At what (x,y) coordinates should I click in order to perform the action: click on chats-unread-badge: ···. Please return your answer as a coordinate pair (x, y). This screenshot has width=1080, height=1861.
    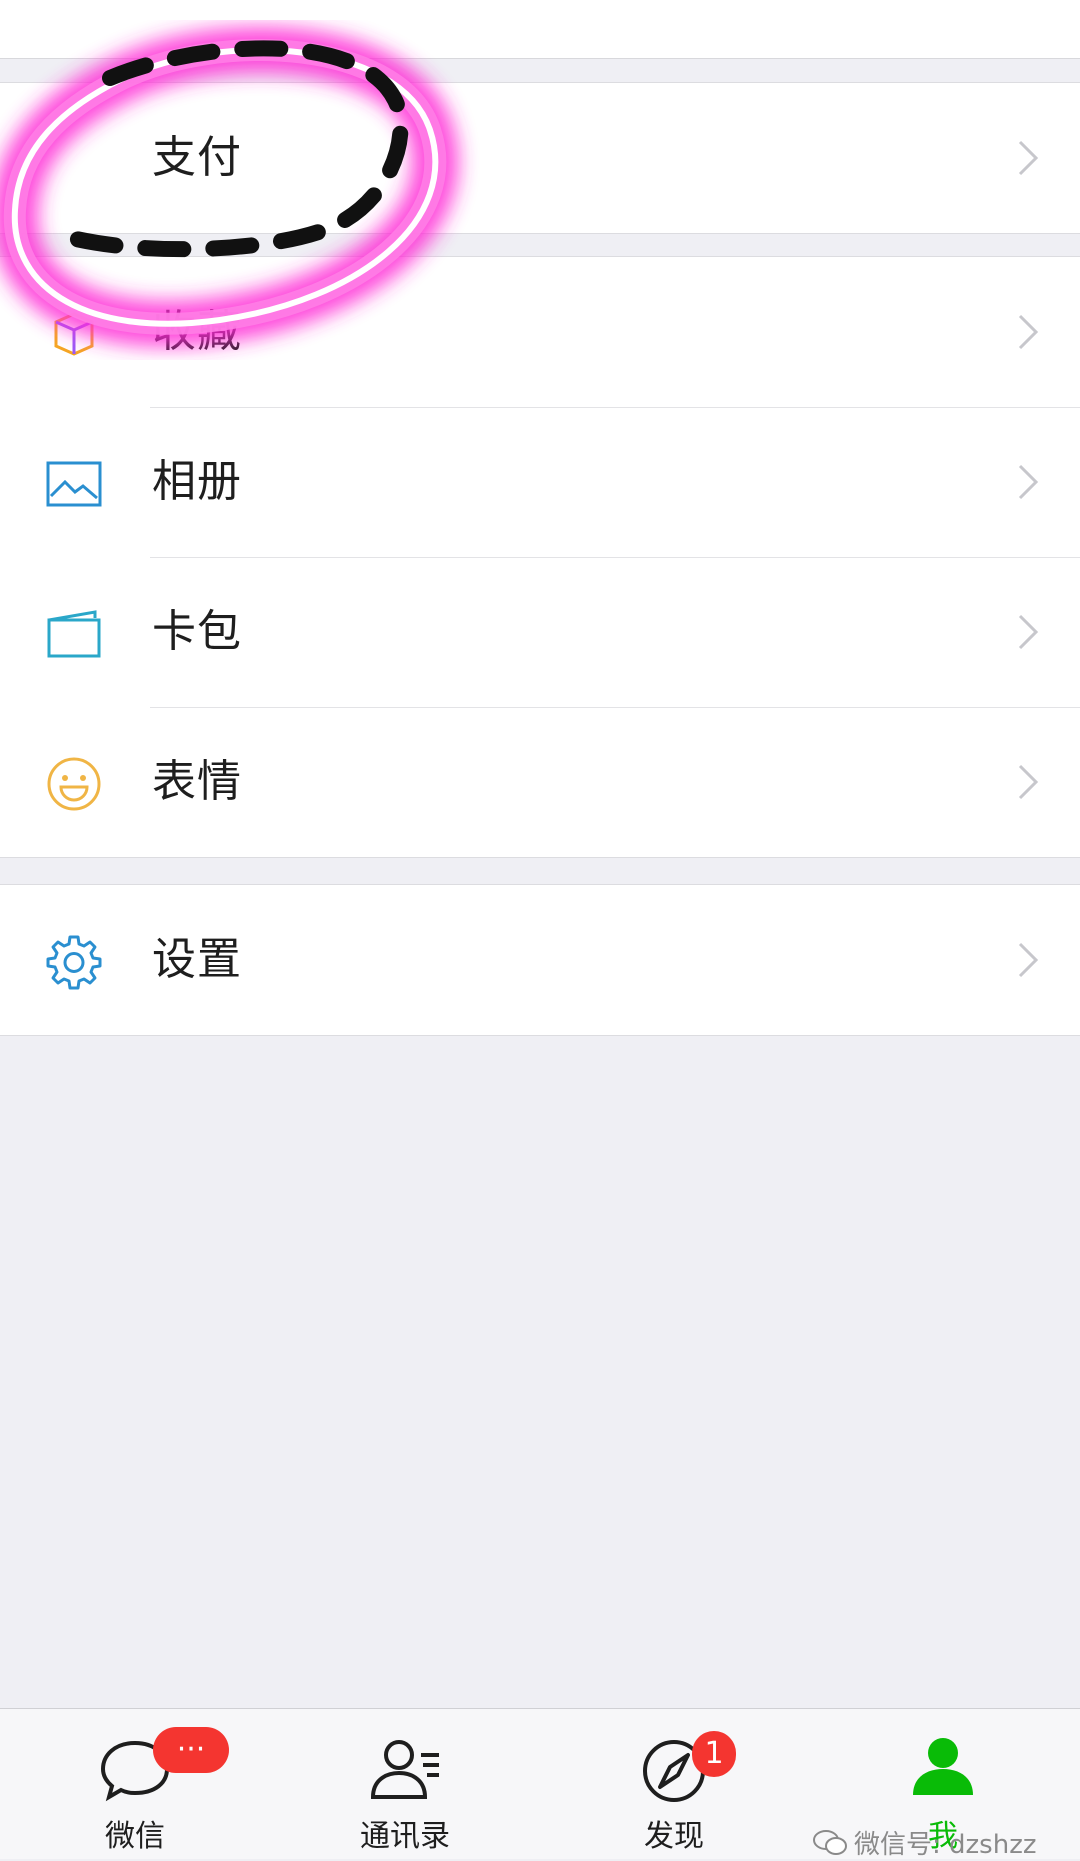
    Looking at the image, I should click on (191, 1750).